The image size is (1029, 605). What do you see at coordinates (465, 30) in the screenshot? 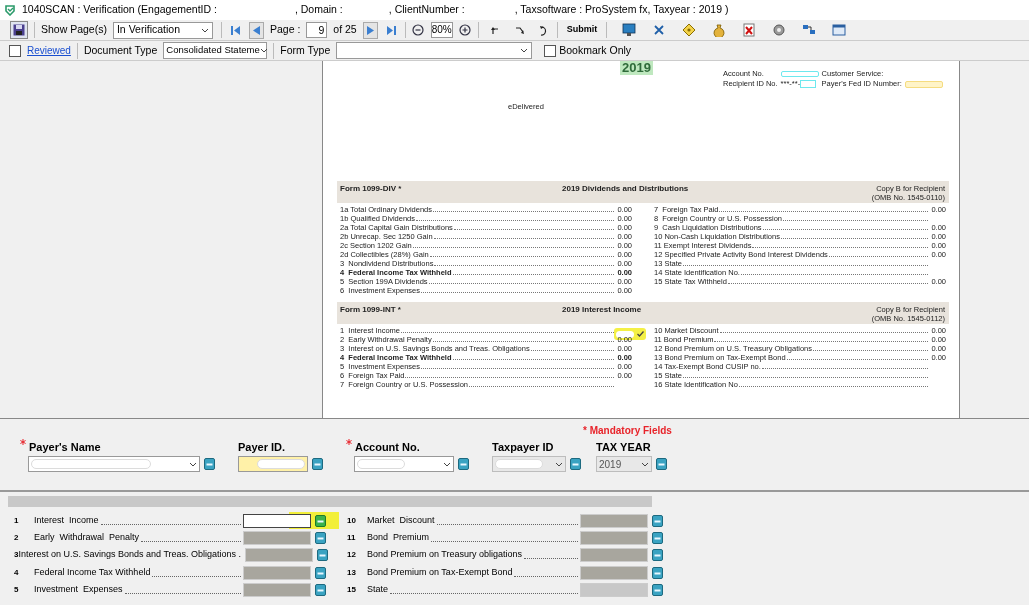
I see `zoom-in-button` at bounding box center [465, 30].